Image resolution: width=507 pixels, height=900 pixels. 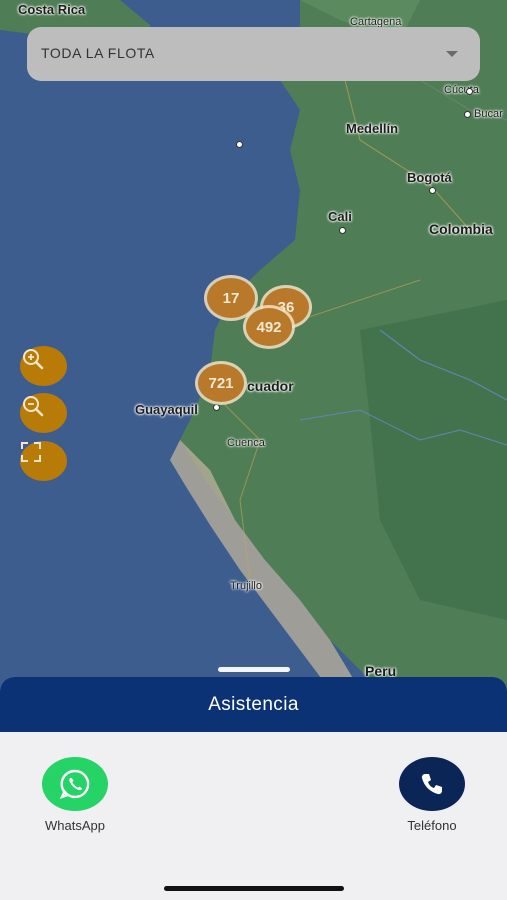 I want to click on cluster-count: 492, so click(x=269, y=327).